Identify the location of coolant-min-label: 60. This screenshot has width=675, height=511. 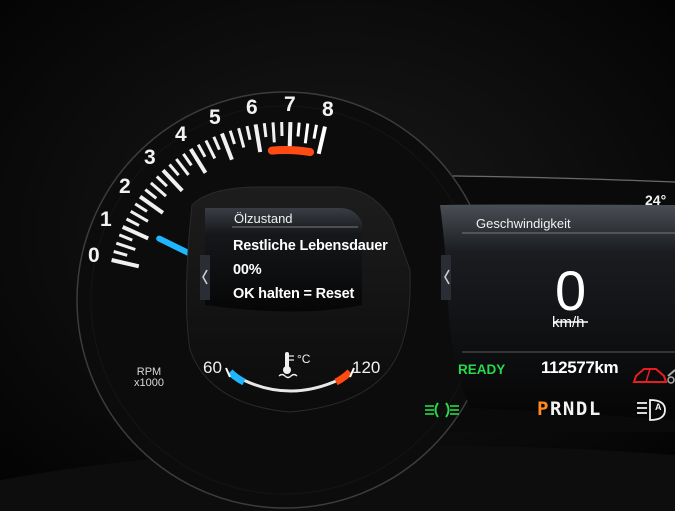
(212, 367).